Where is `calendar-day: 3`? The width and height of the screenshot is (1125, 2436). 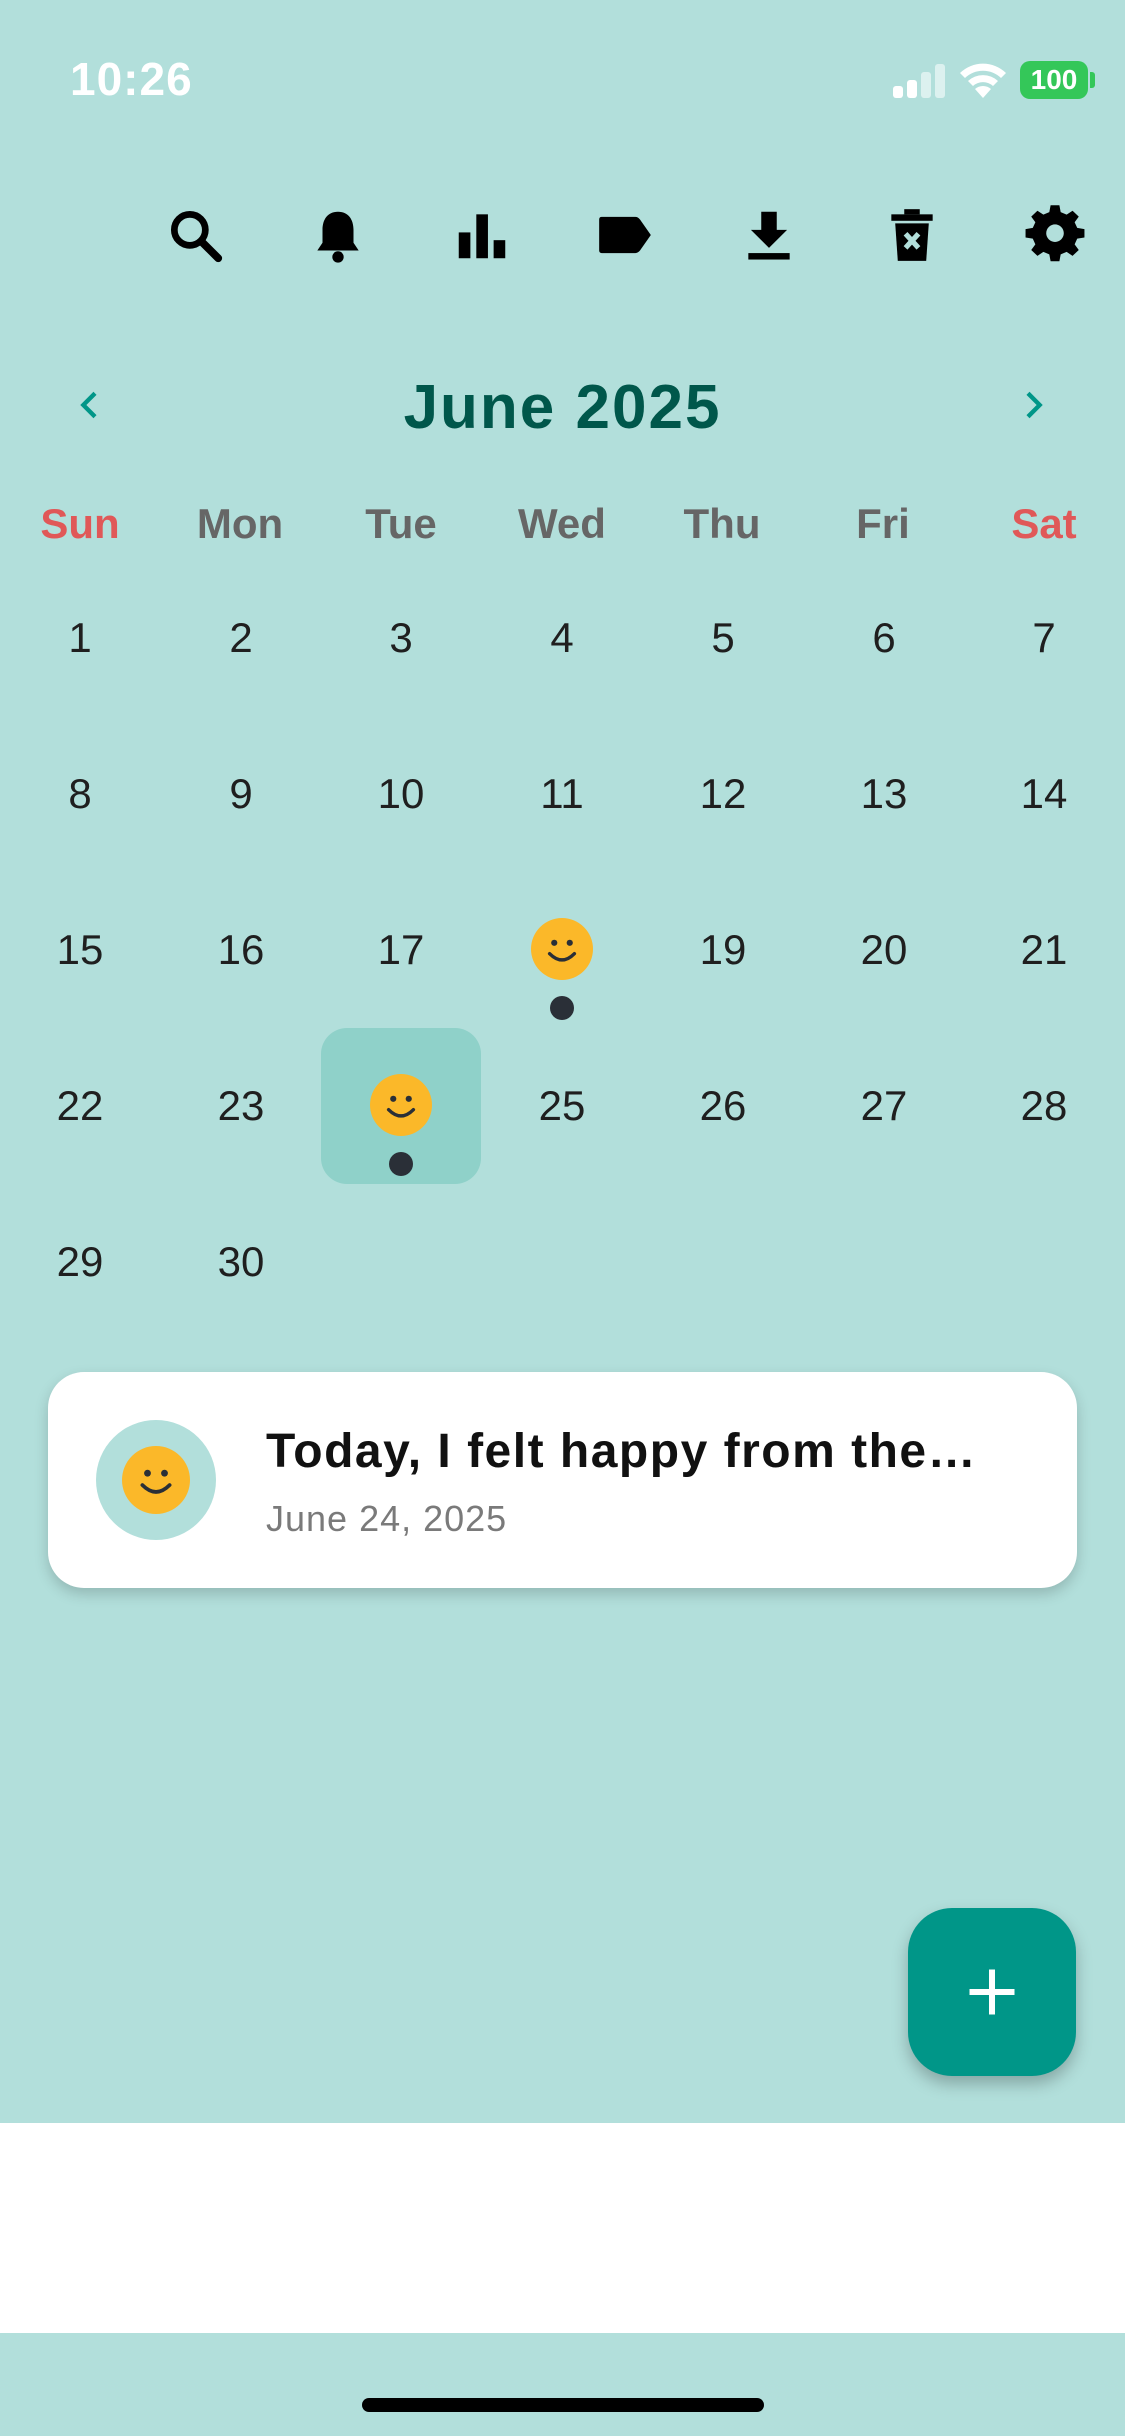
calendar-day: 3 is located at coordinates (401, 638).